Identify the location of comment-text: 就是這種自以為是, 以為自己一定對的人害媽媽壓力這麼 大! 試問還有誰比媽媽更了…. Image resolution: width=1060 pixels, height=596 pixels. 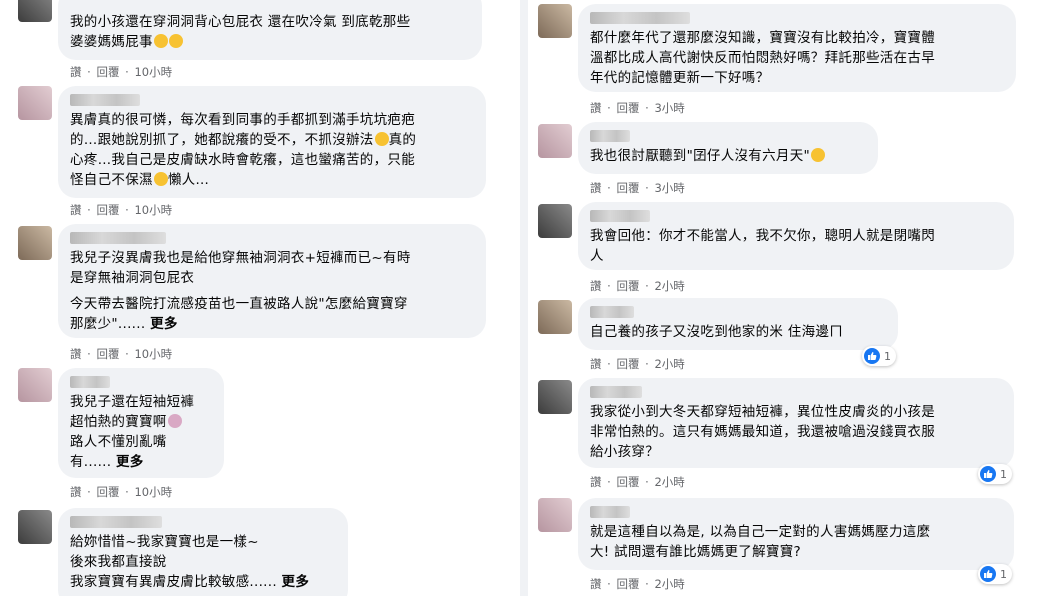
(760, 542).